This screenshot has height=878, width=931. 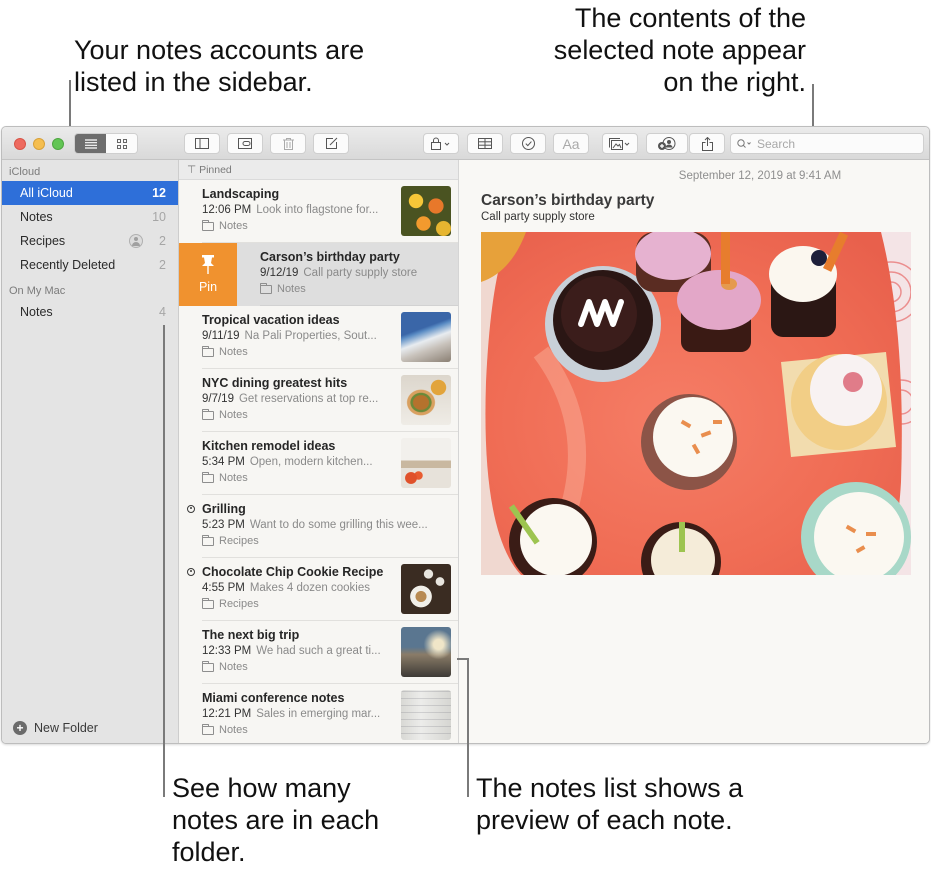 What do you see at coordinates (330, 257) in the screenshot?
I see `note-title: Carson’s birthday party` at bounding box center [330, 257].